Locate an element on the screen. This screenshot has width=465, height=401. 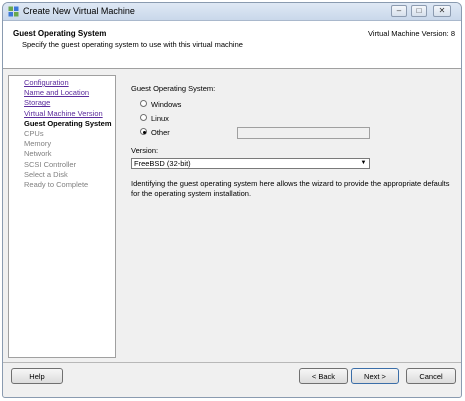
window-title: Create New Virtual Machine is located at coordinates (79, 11).